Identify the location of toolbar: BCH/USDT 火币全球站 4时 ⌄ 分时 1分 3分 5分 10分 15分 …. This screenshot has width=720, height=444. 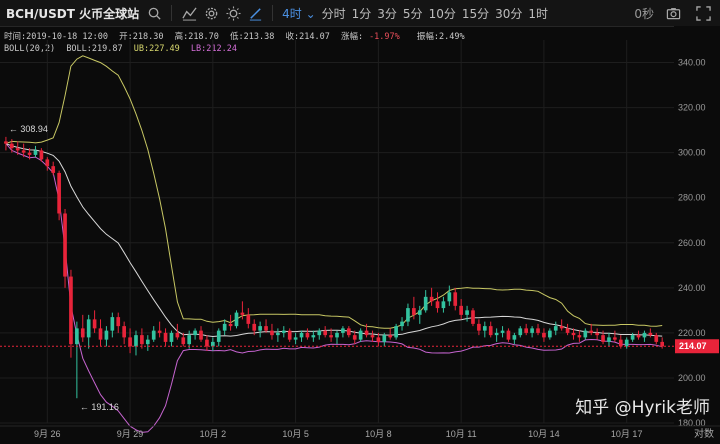
(360, 13).